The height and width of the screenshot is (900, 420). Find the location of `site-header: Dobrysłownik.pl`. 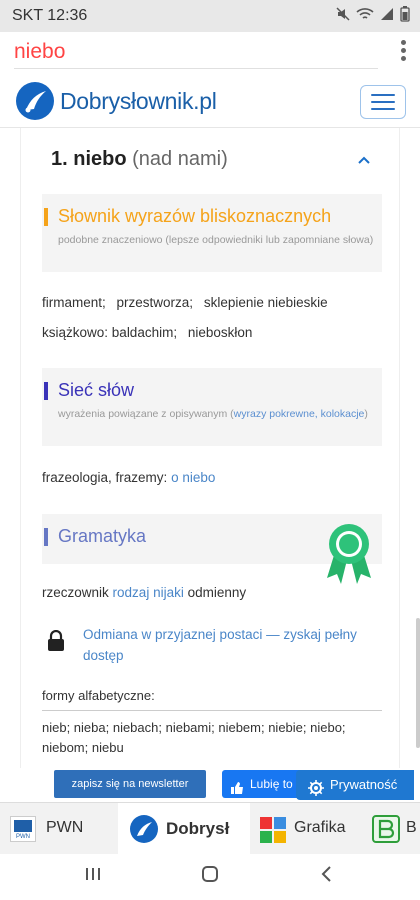

site-header: Dobrysłownik.pl is located at coordinates (210, 100).